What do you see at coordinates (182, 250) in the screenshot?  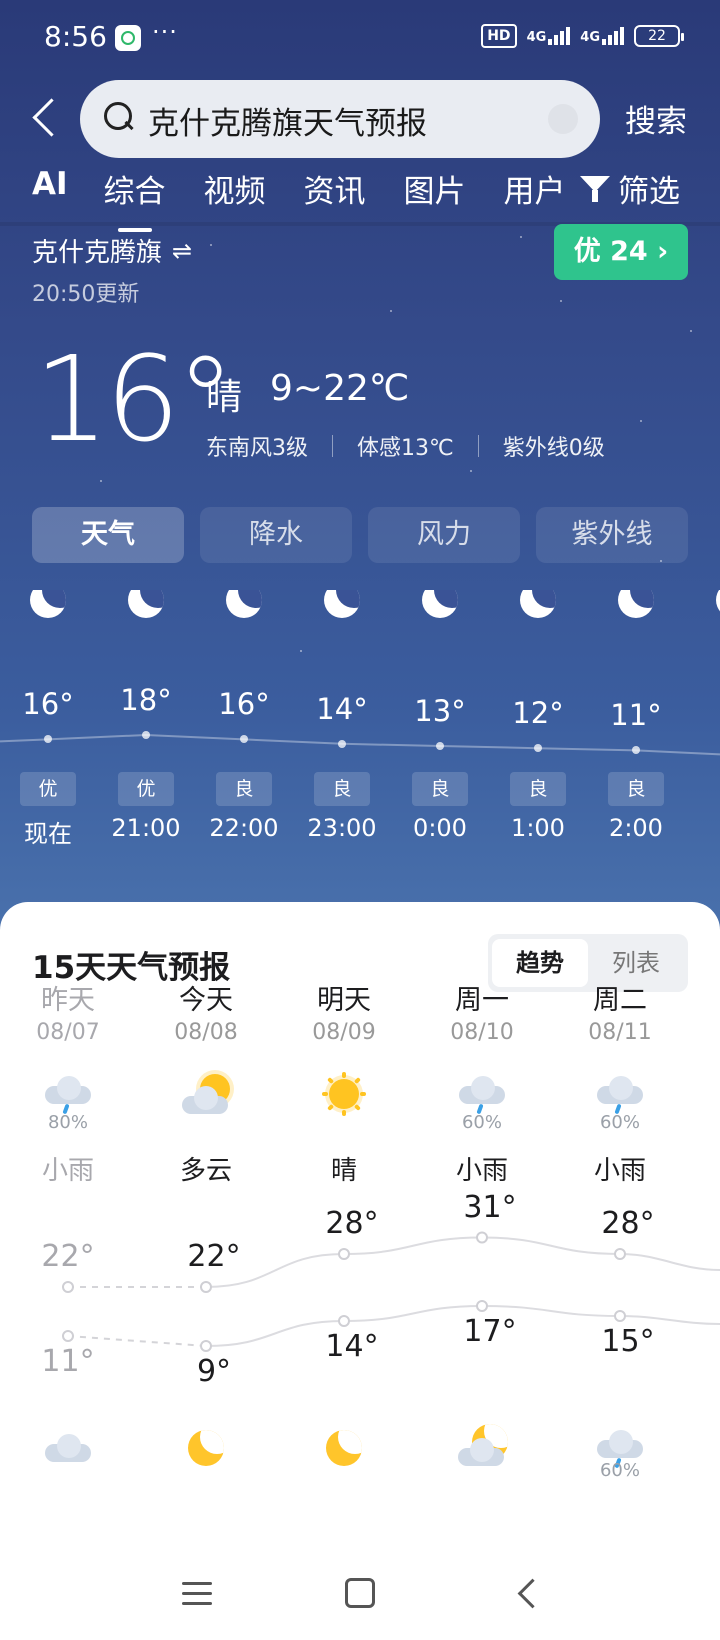 I see `swap-icon: ⇌` at bounding box center [182, 250].